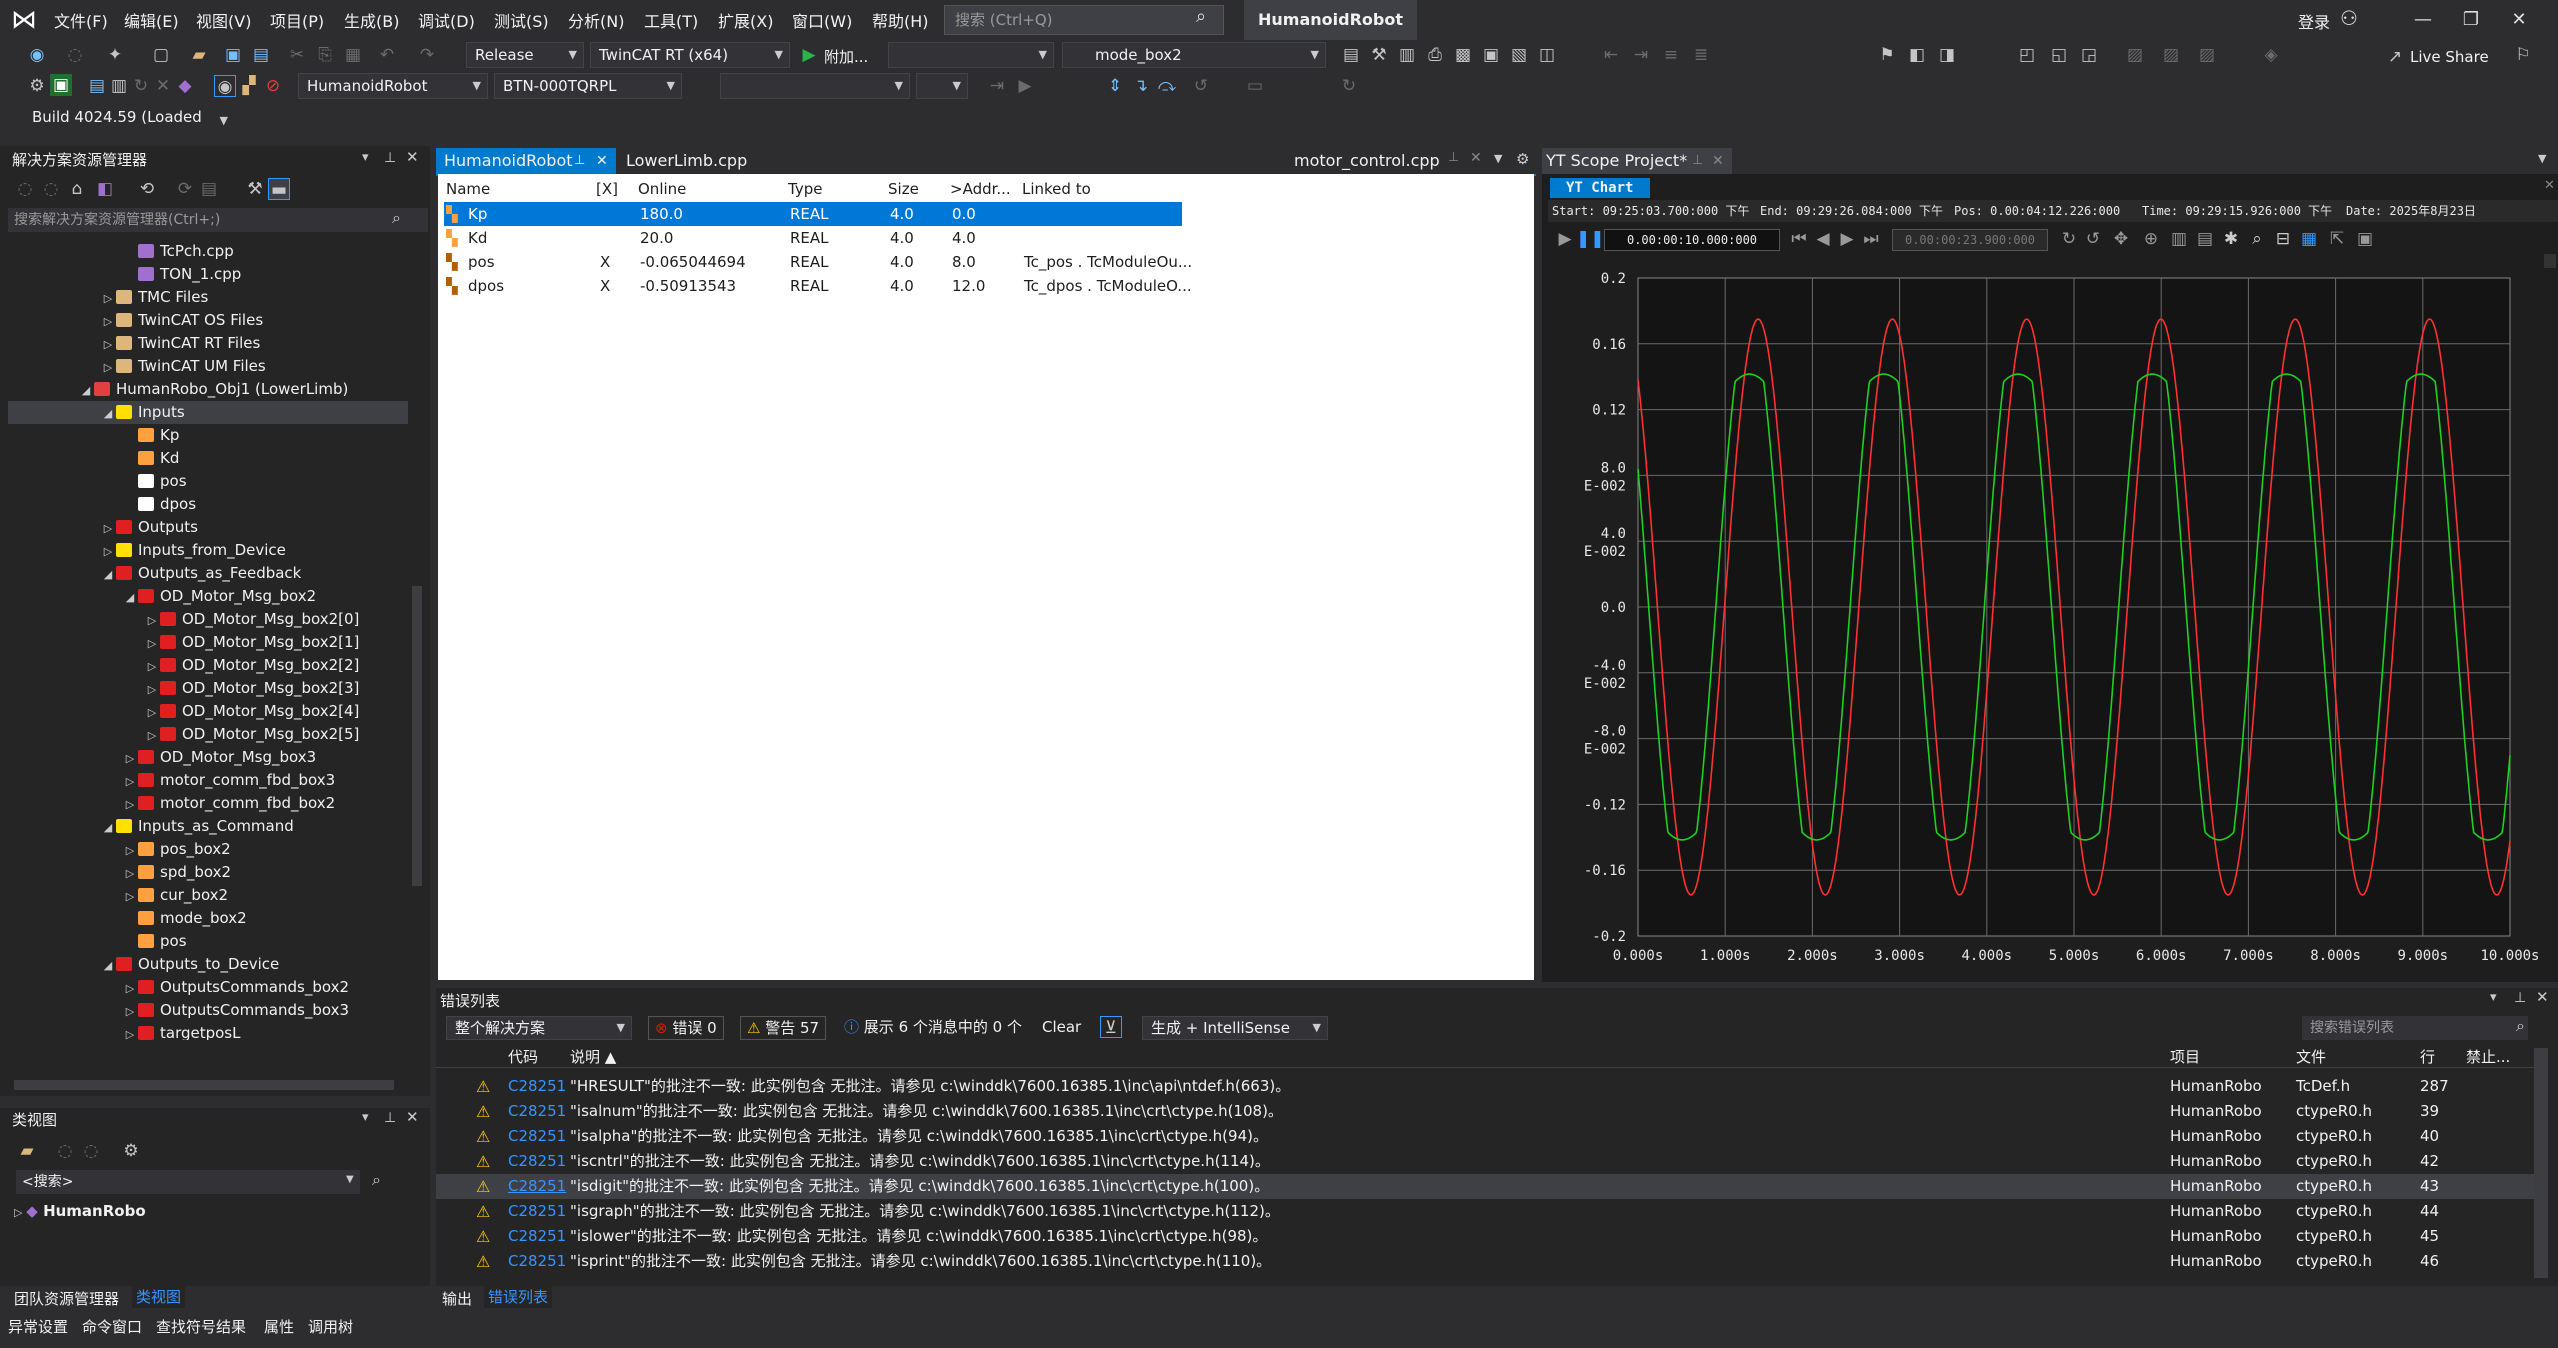 Image resolution: width=2558 pixels, height=1348 pixels. I want to click on tree-item: ▷ spd_box2, so click(208, 872).